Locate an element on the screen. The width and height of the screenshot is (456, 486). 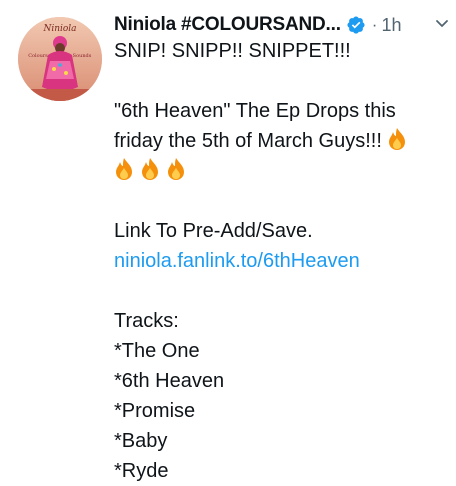
track-item: *The One is located at coordinates (157, 351).